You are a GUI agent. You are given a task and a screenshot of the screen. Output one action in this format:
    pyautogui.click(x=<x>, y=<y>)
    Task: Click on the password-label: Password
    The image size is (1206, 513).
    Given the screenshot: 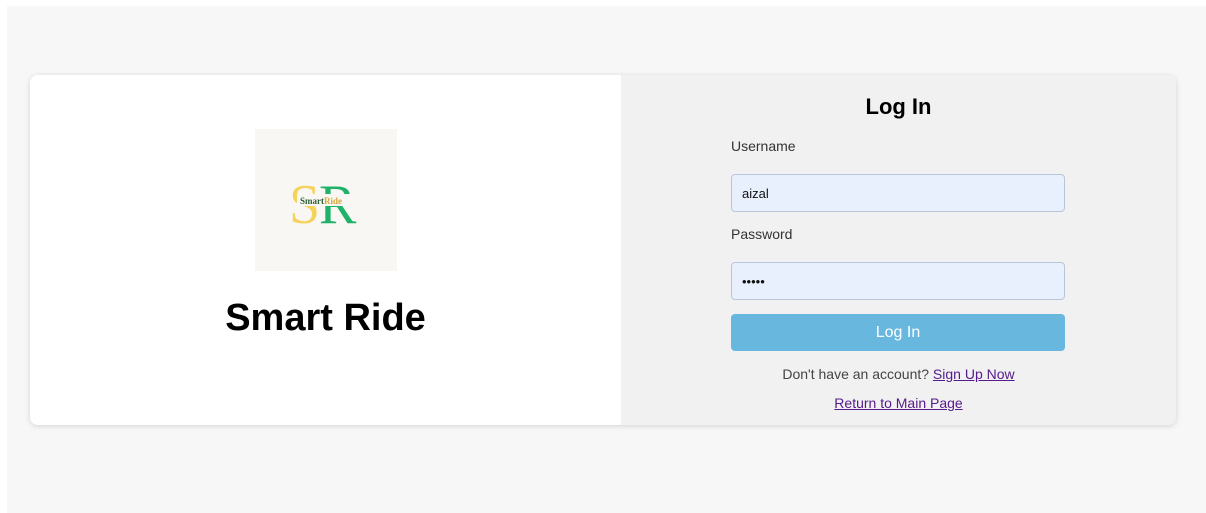 What is the action you would take?
    pyautogui.click(x=762, y=234)
    